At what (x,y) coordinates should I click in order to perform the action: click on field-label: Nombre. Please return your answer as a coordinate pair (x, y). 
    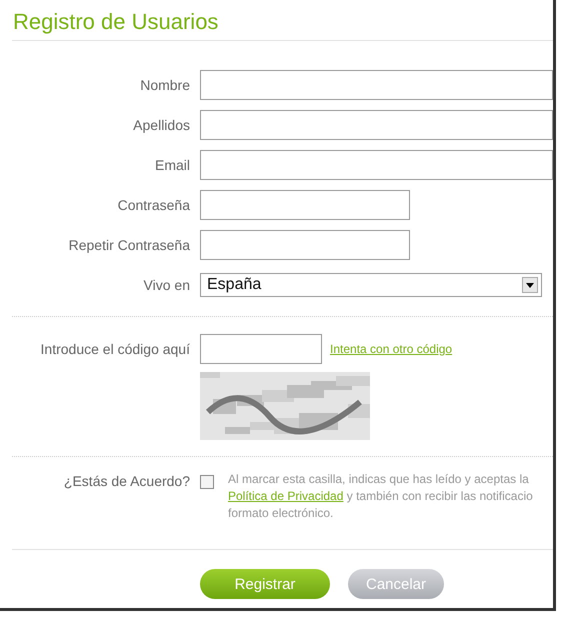
    Looking at the image, I should click on (165, 85).